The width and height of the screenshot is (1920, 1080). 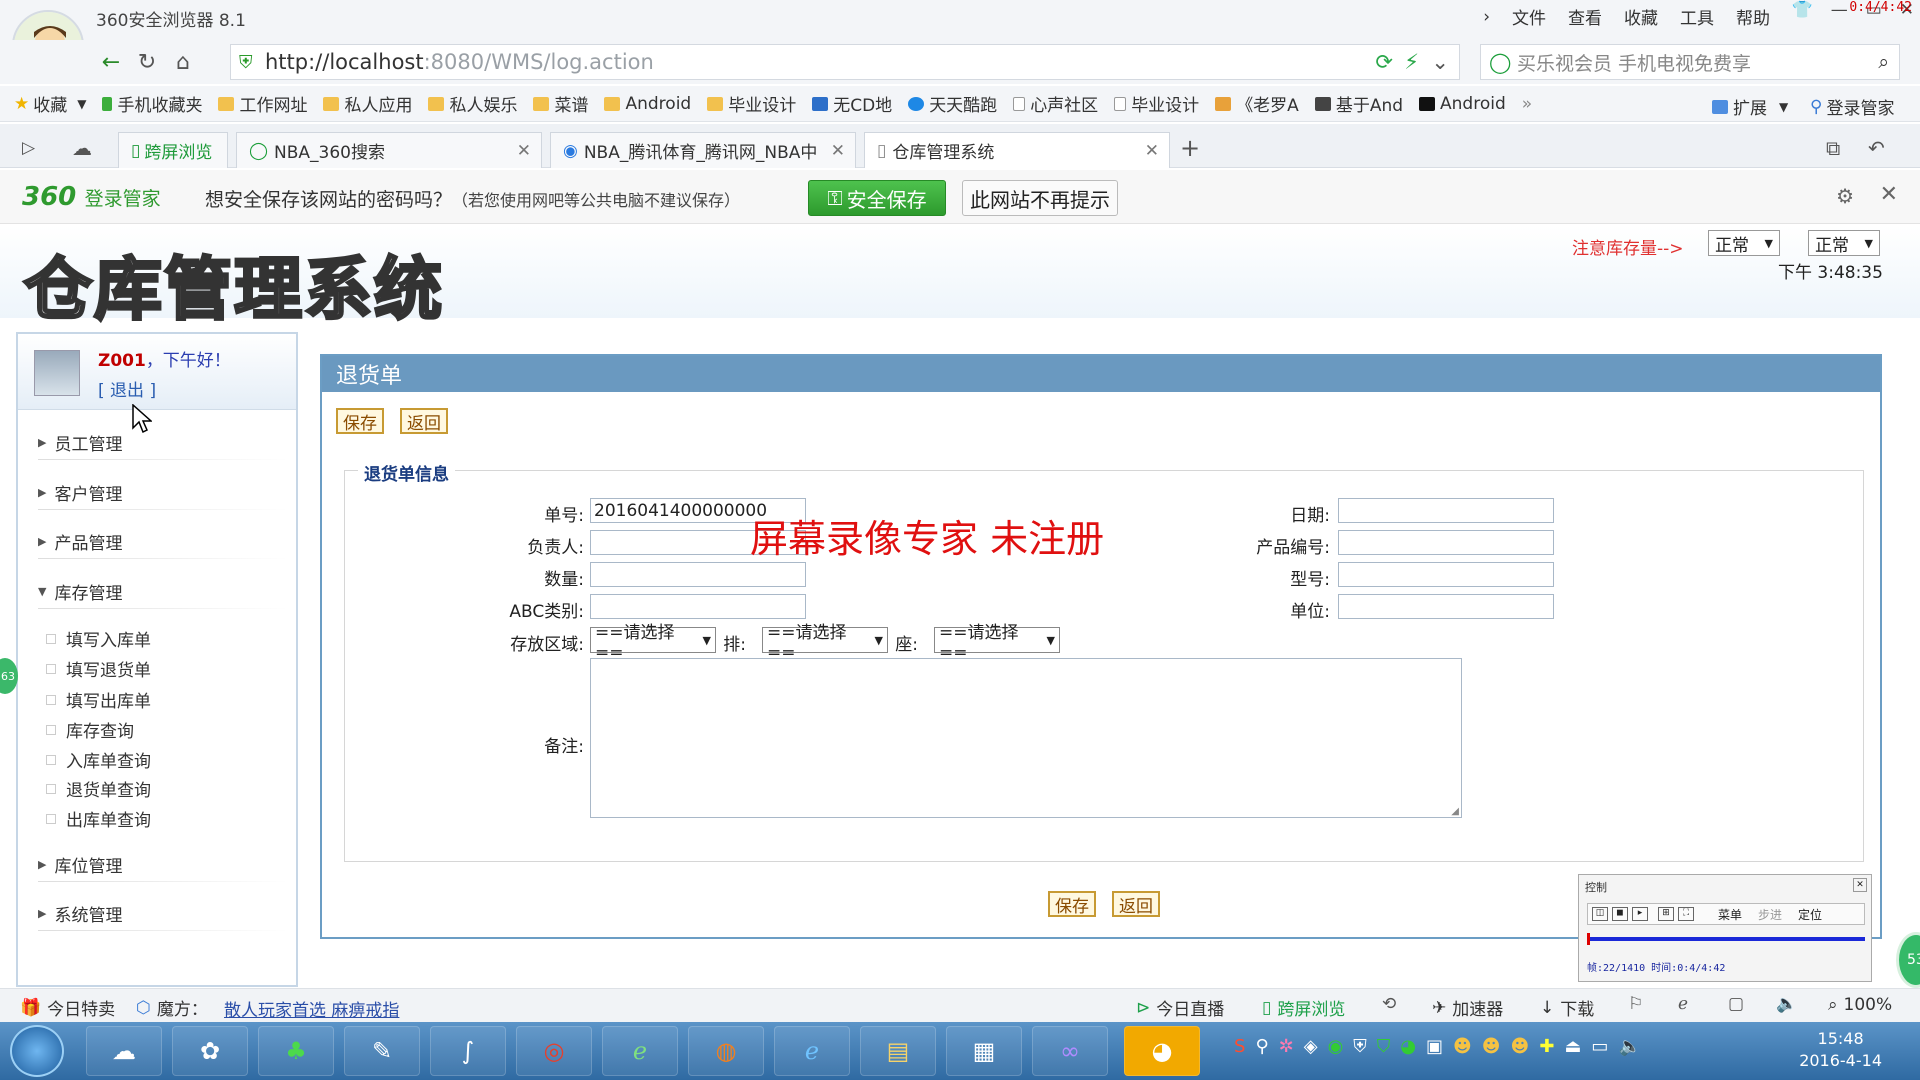 I want to click on bookmark-private-apps: 私人应用, so click(x=367, y=103).